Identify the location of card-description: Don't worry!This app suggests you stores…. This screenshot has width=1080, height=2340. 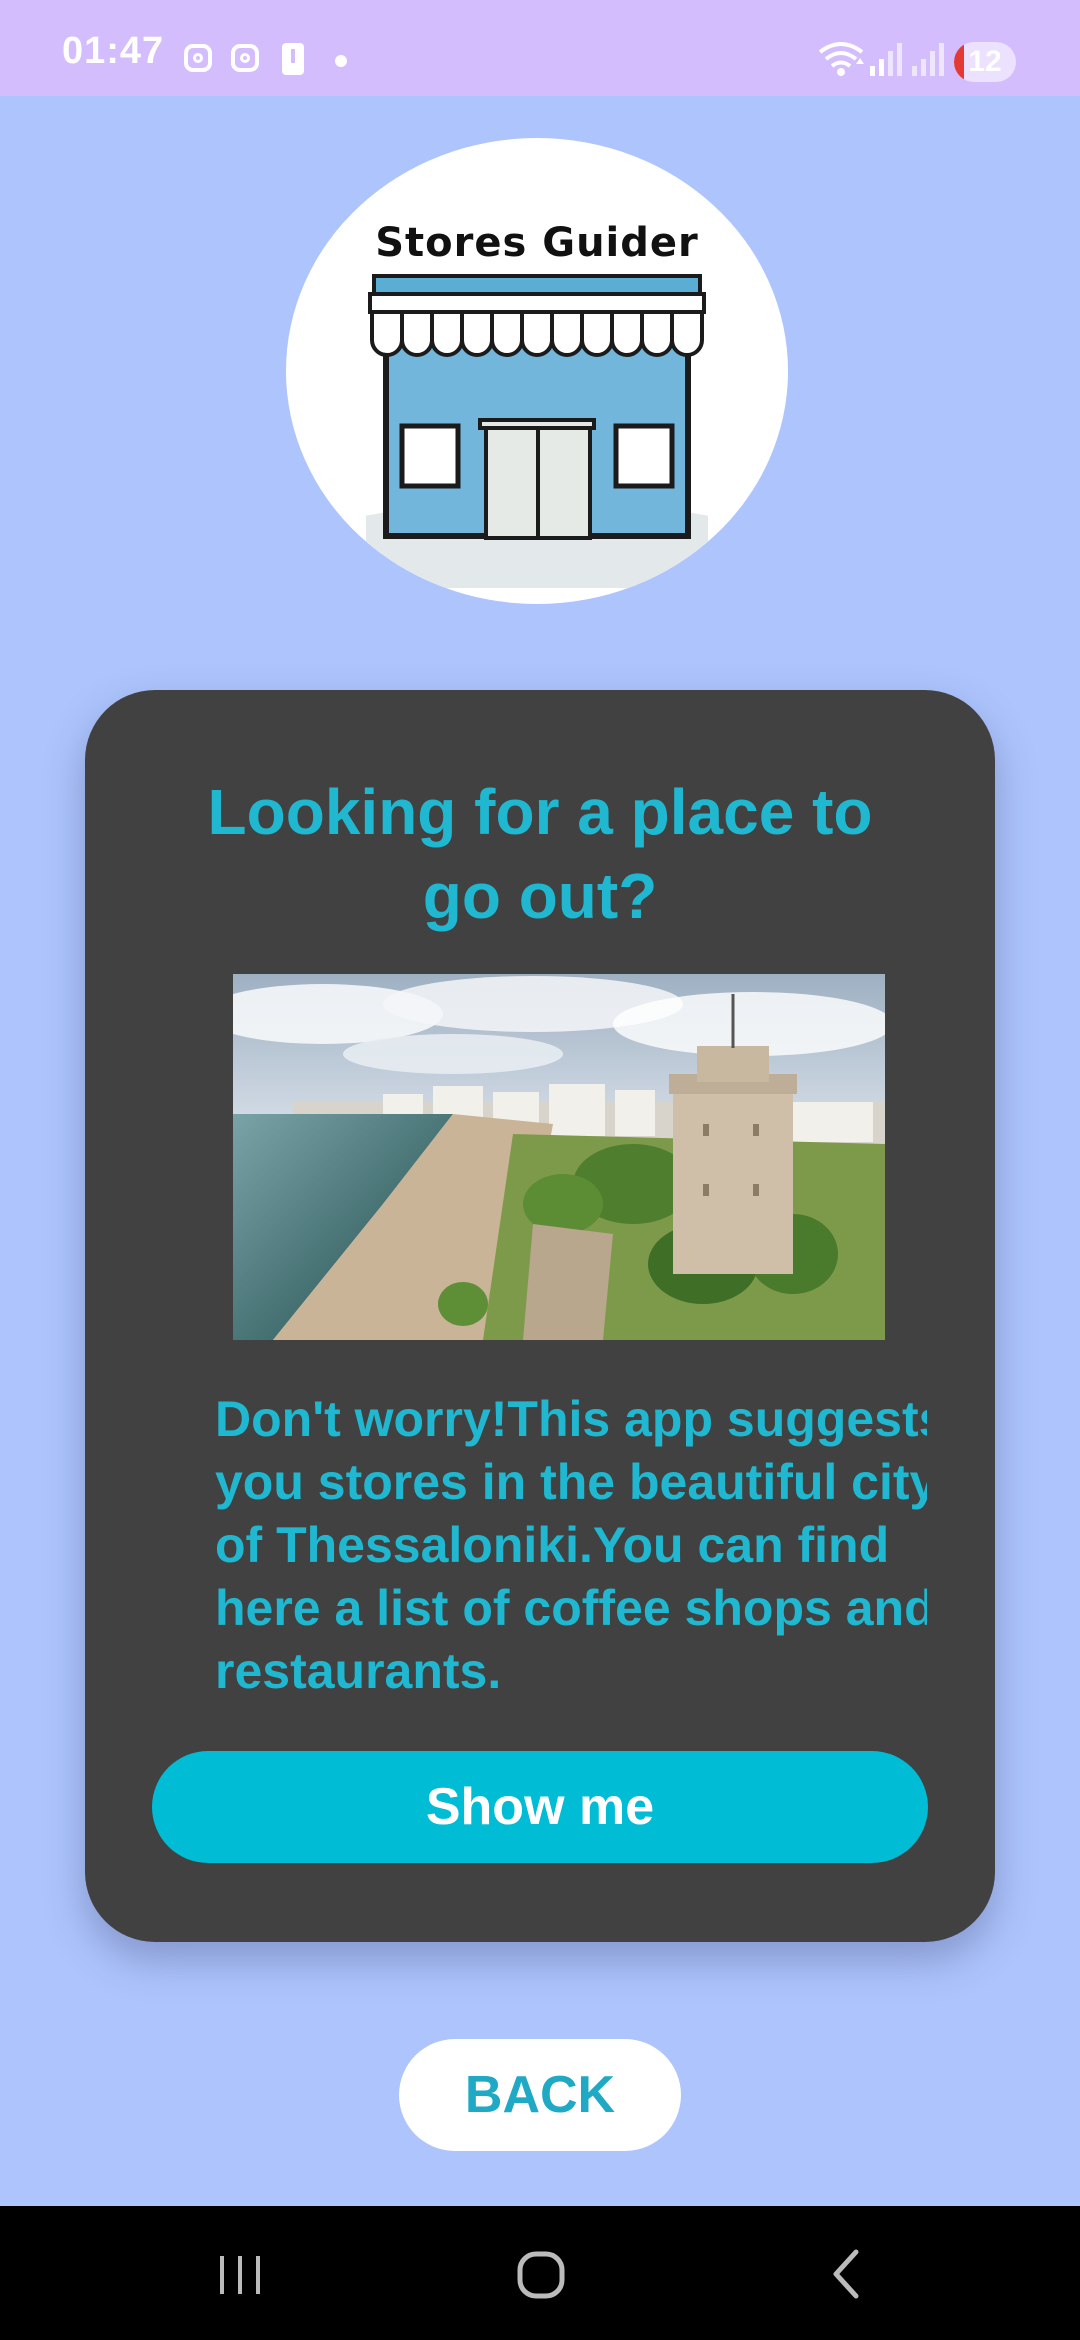
(571, 1545).